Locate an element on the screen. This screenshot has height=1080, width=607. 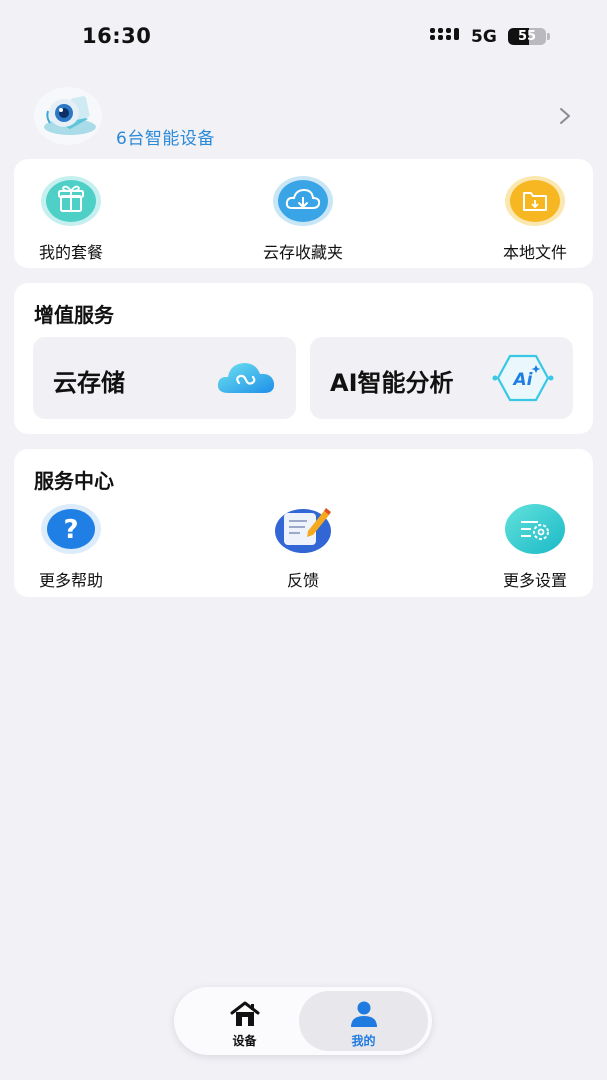
ai-chip-icon: Ai is located at coordinates (523, 378).